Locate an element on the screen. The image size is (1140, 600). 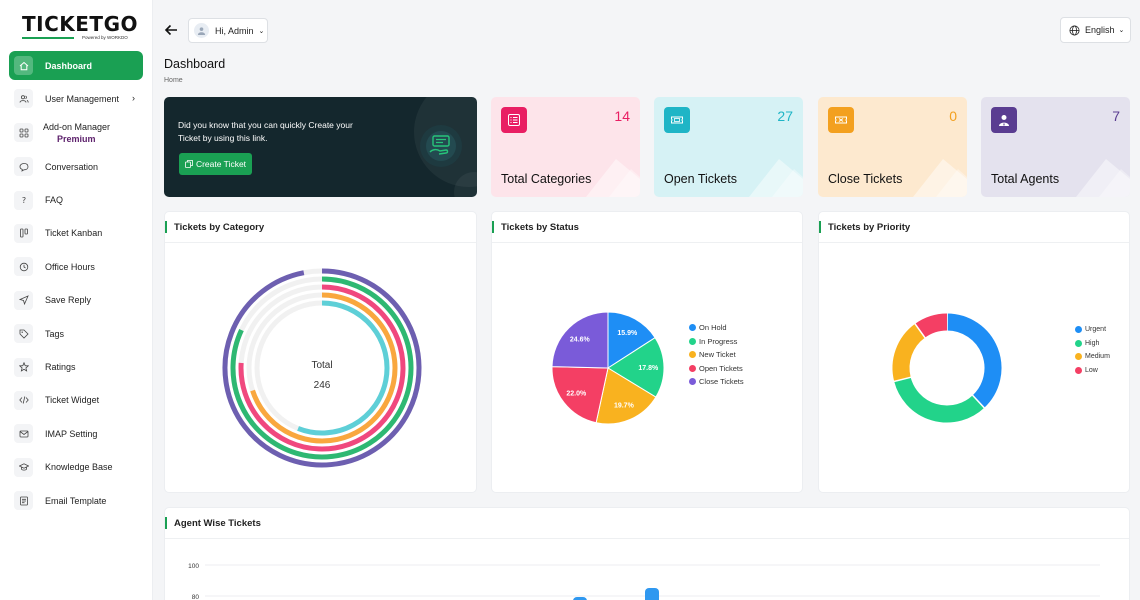
radial-center-value: 246 is located at coordinates (322, 385).